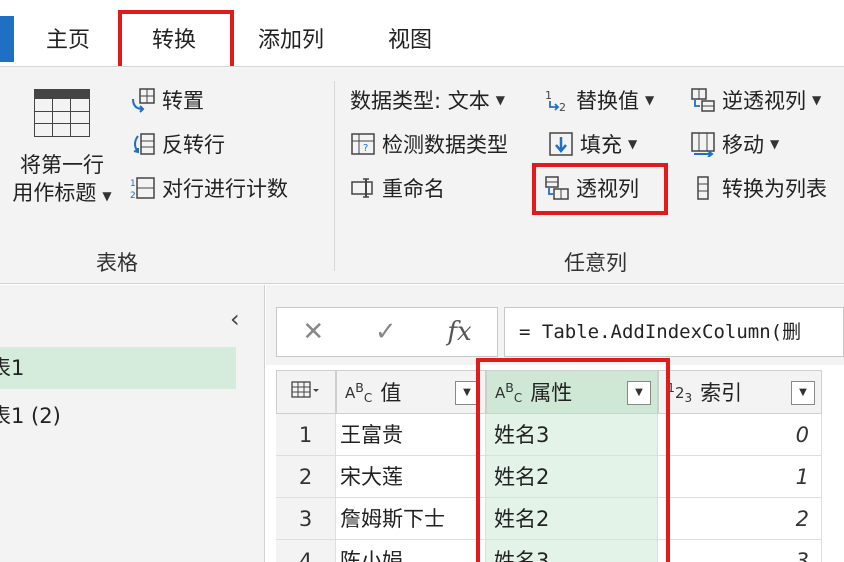 This screenshot has height=562, width=844. What do you see at coordinates (422, 5) in the screenshot?
I see `window-title-strip` at bounding box center [422, 5].